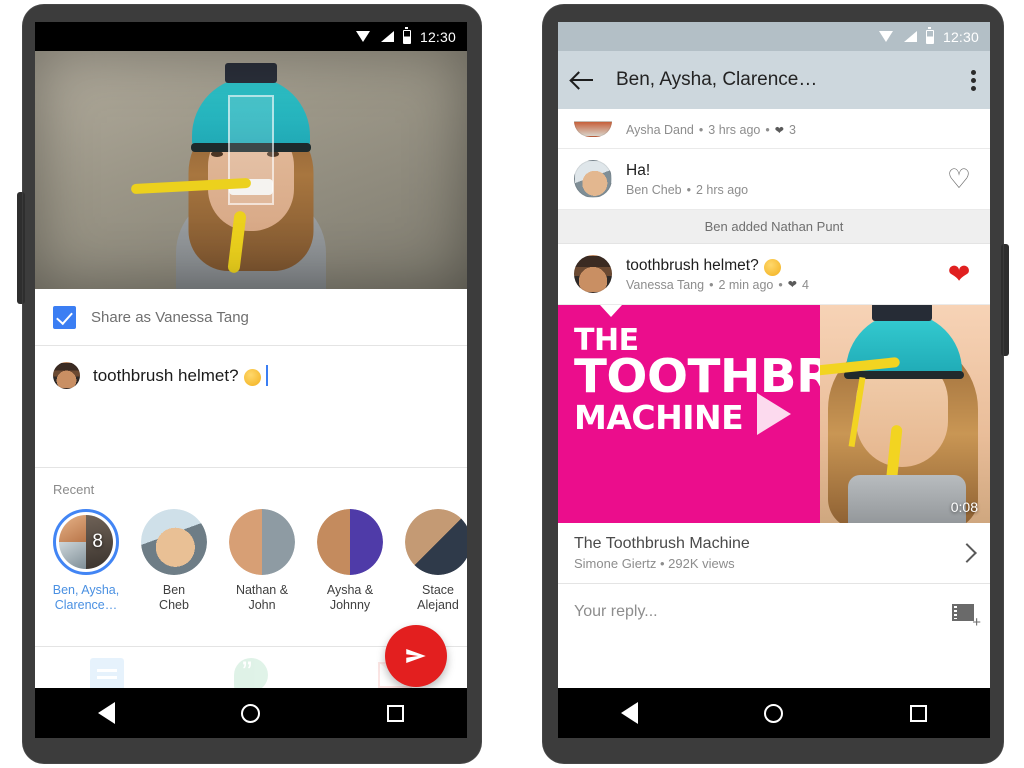  What do you see at coordinates (86, 542) in the screenshot?
I see `group-avatar: 8` at bounding box center [86, 542].